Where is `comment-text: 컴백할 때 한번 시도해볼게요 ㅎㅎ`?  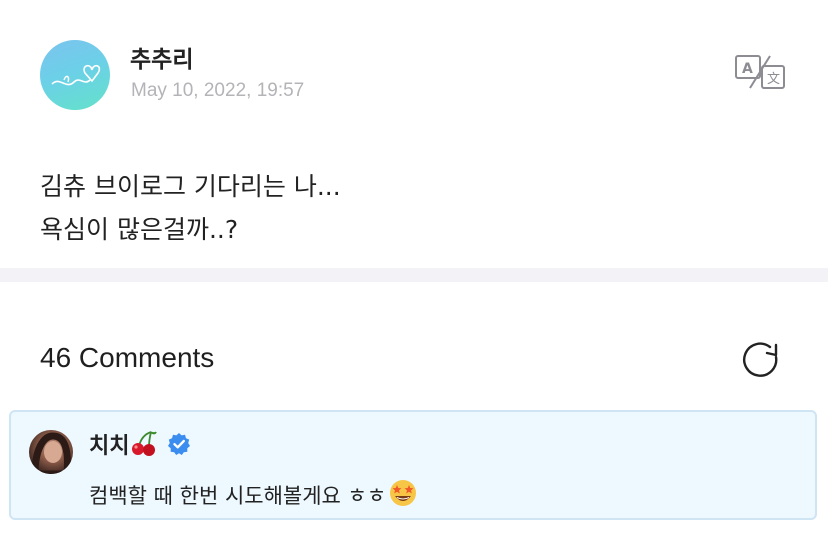
comment-text: 컴백할 때 한번 시도해볼게요 ㅎㅎ is located at coordinates (253, 495).